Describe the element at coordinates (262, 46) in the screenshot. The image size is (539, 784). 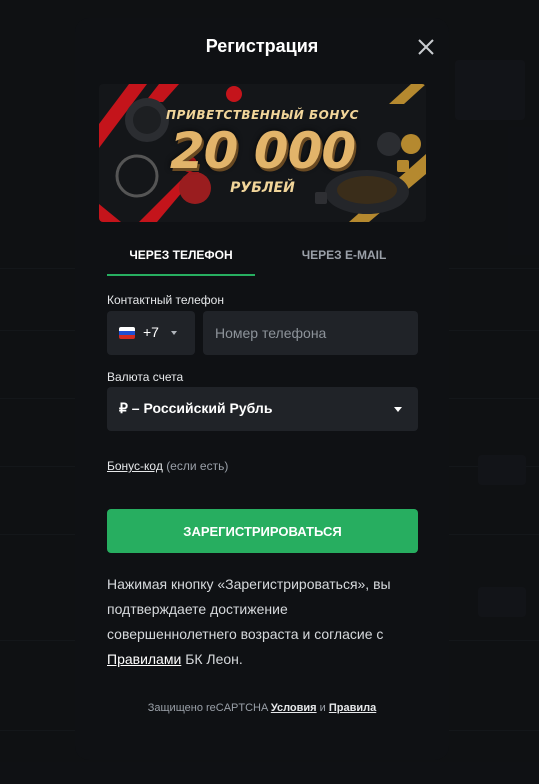
I see `modal-title: Регистрация` at that location.